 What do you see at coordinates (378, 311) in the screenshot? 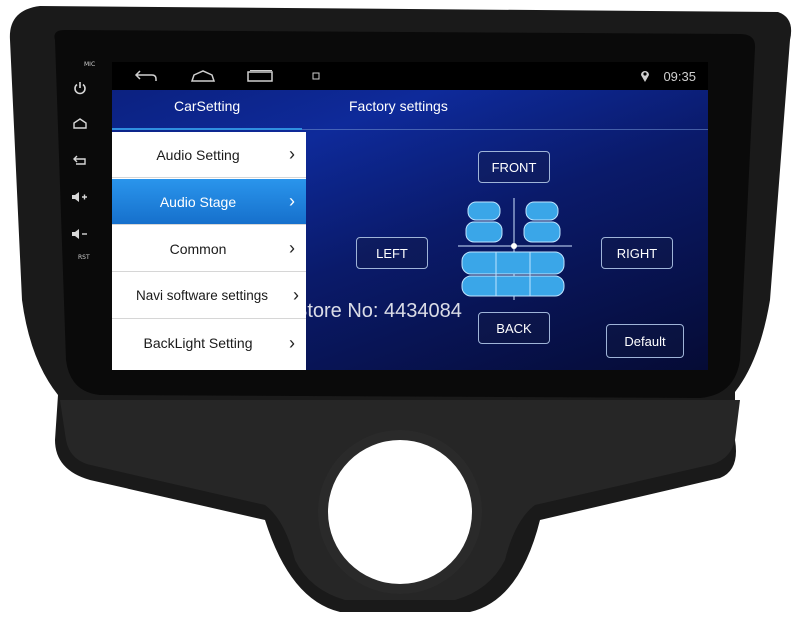
I see `store-watermark: Store No: 4434084` at bounding box center [378, 311].